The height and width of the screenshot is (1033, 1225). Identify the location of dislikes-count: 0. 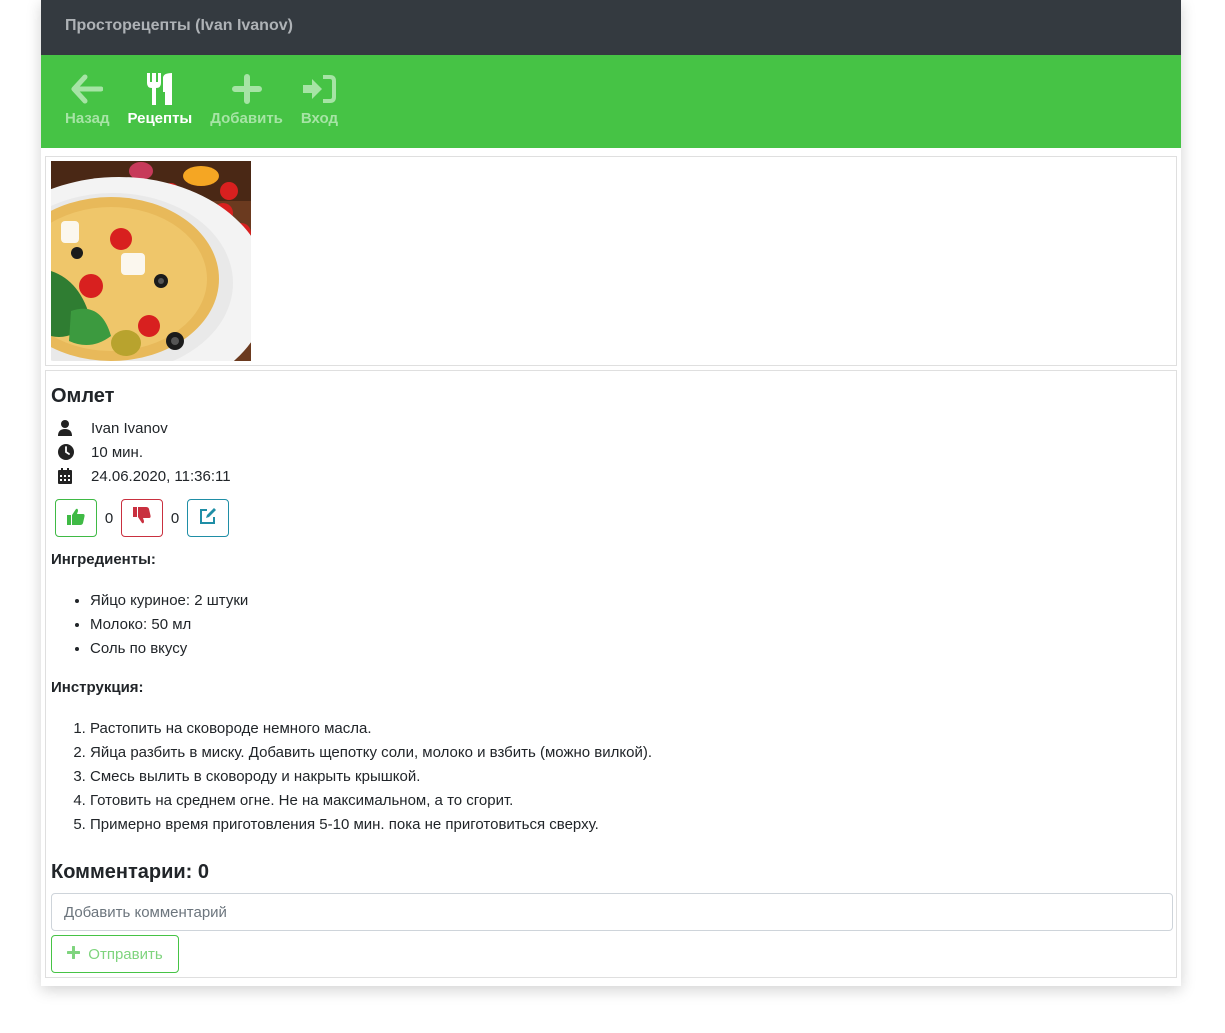
(175, 518).